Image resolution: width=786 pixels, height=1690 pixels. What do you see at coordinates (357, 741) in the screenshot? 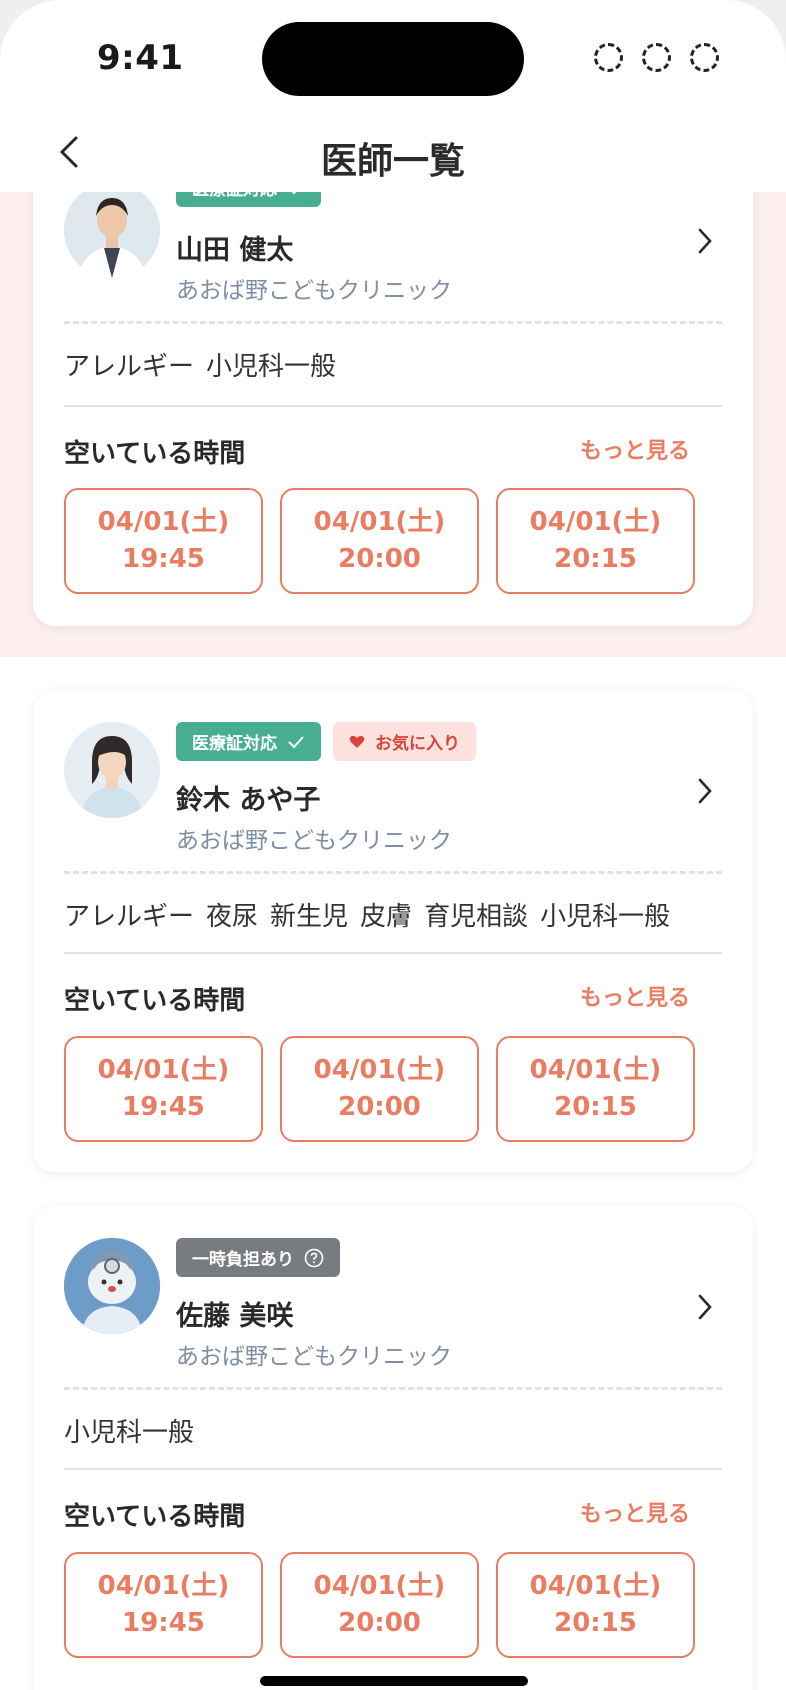
I see `heart-icon` at bounding box center [357, 741].